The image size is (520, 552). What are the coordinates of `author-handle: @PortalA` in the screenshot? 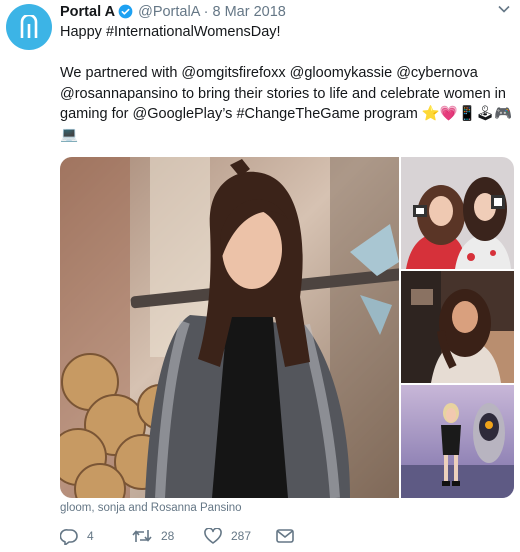 It's located at (168, 12).